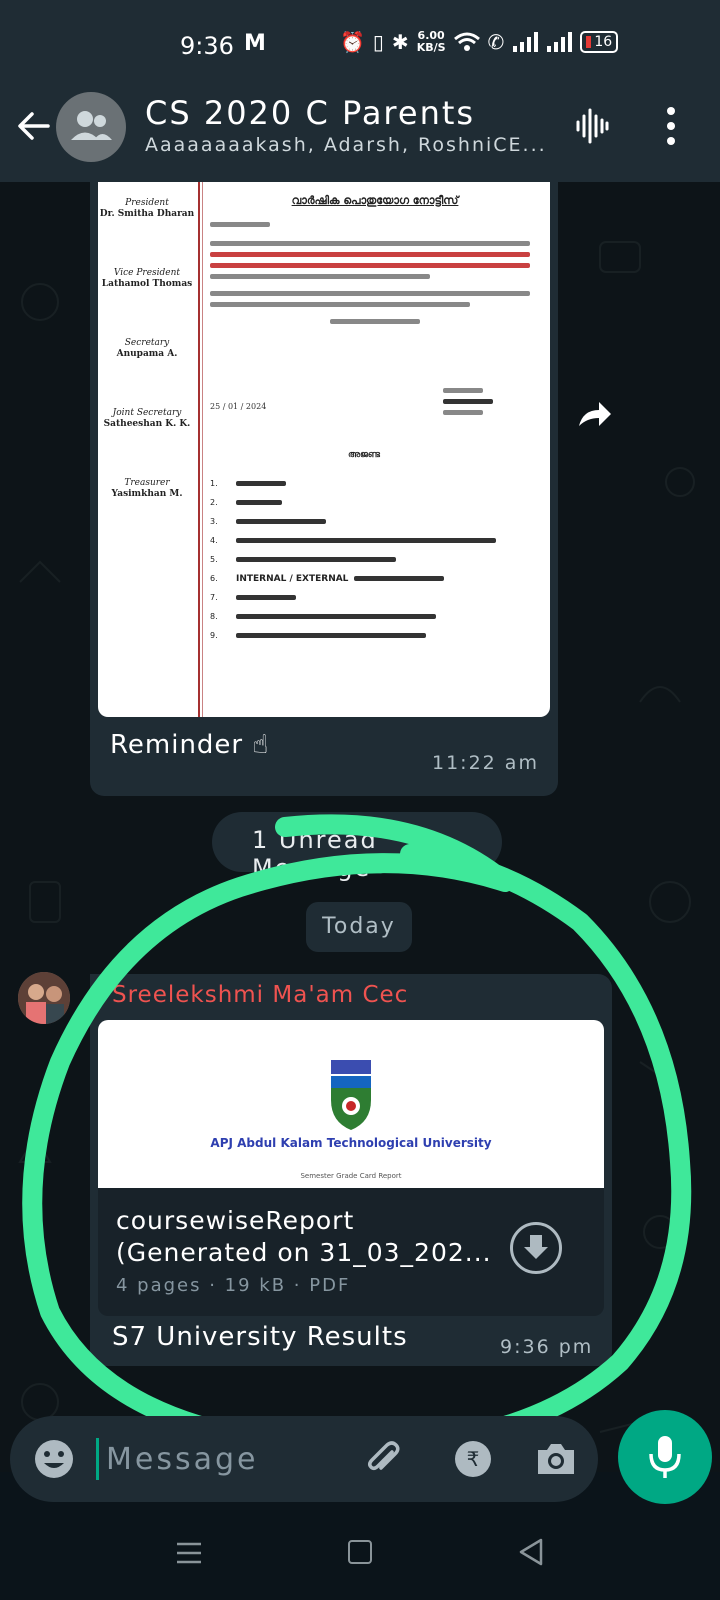 This screenshot has height=1600, width=720. What do you see at coordinates (260, 1337) in the screenshot?
I see `message-caption: S7 University Results` at bounding box center [260, 1337].